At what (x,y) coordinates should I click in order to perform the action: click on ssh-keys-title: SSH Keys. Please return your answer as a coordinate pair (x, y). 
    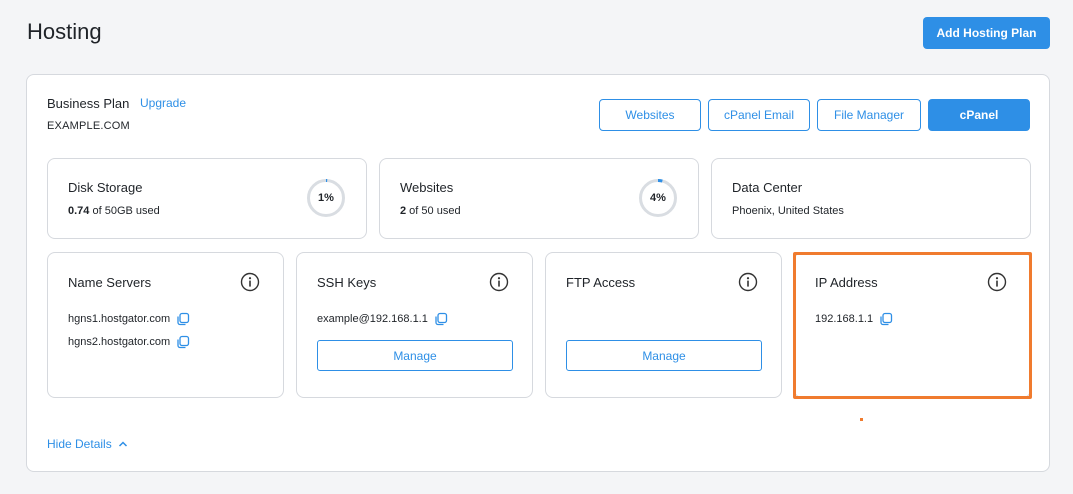
    Looking at the image, I should click on (347, 282).